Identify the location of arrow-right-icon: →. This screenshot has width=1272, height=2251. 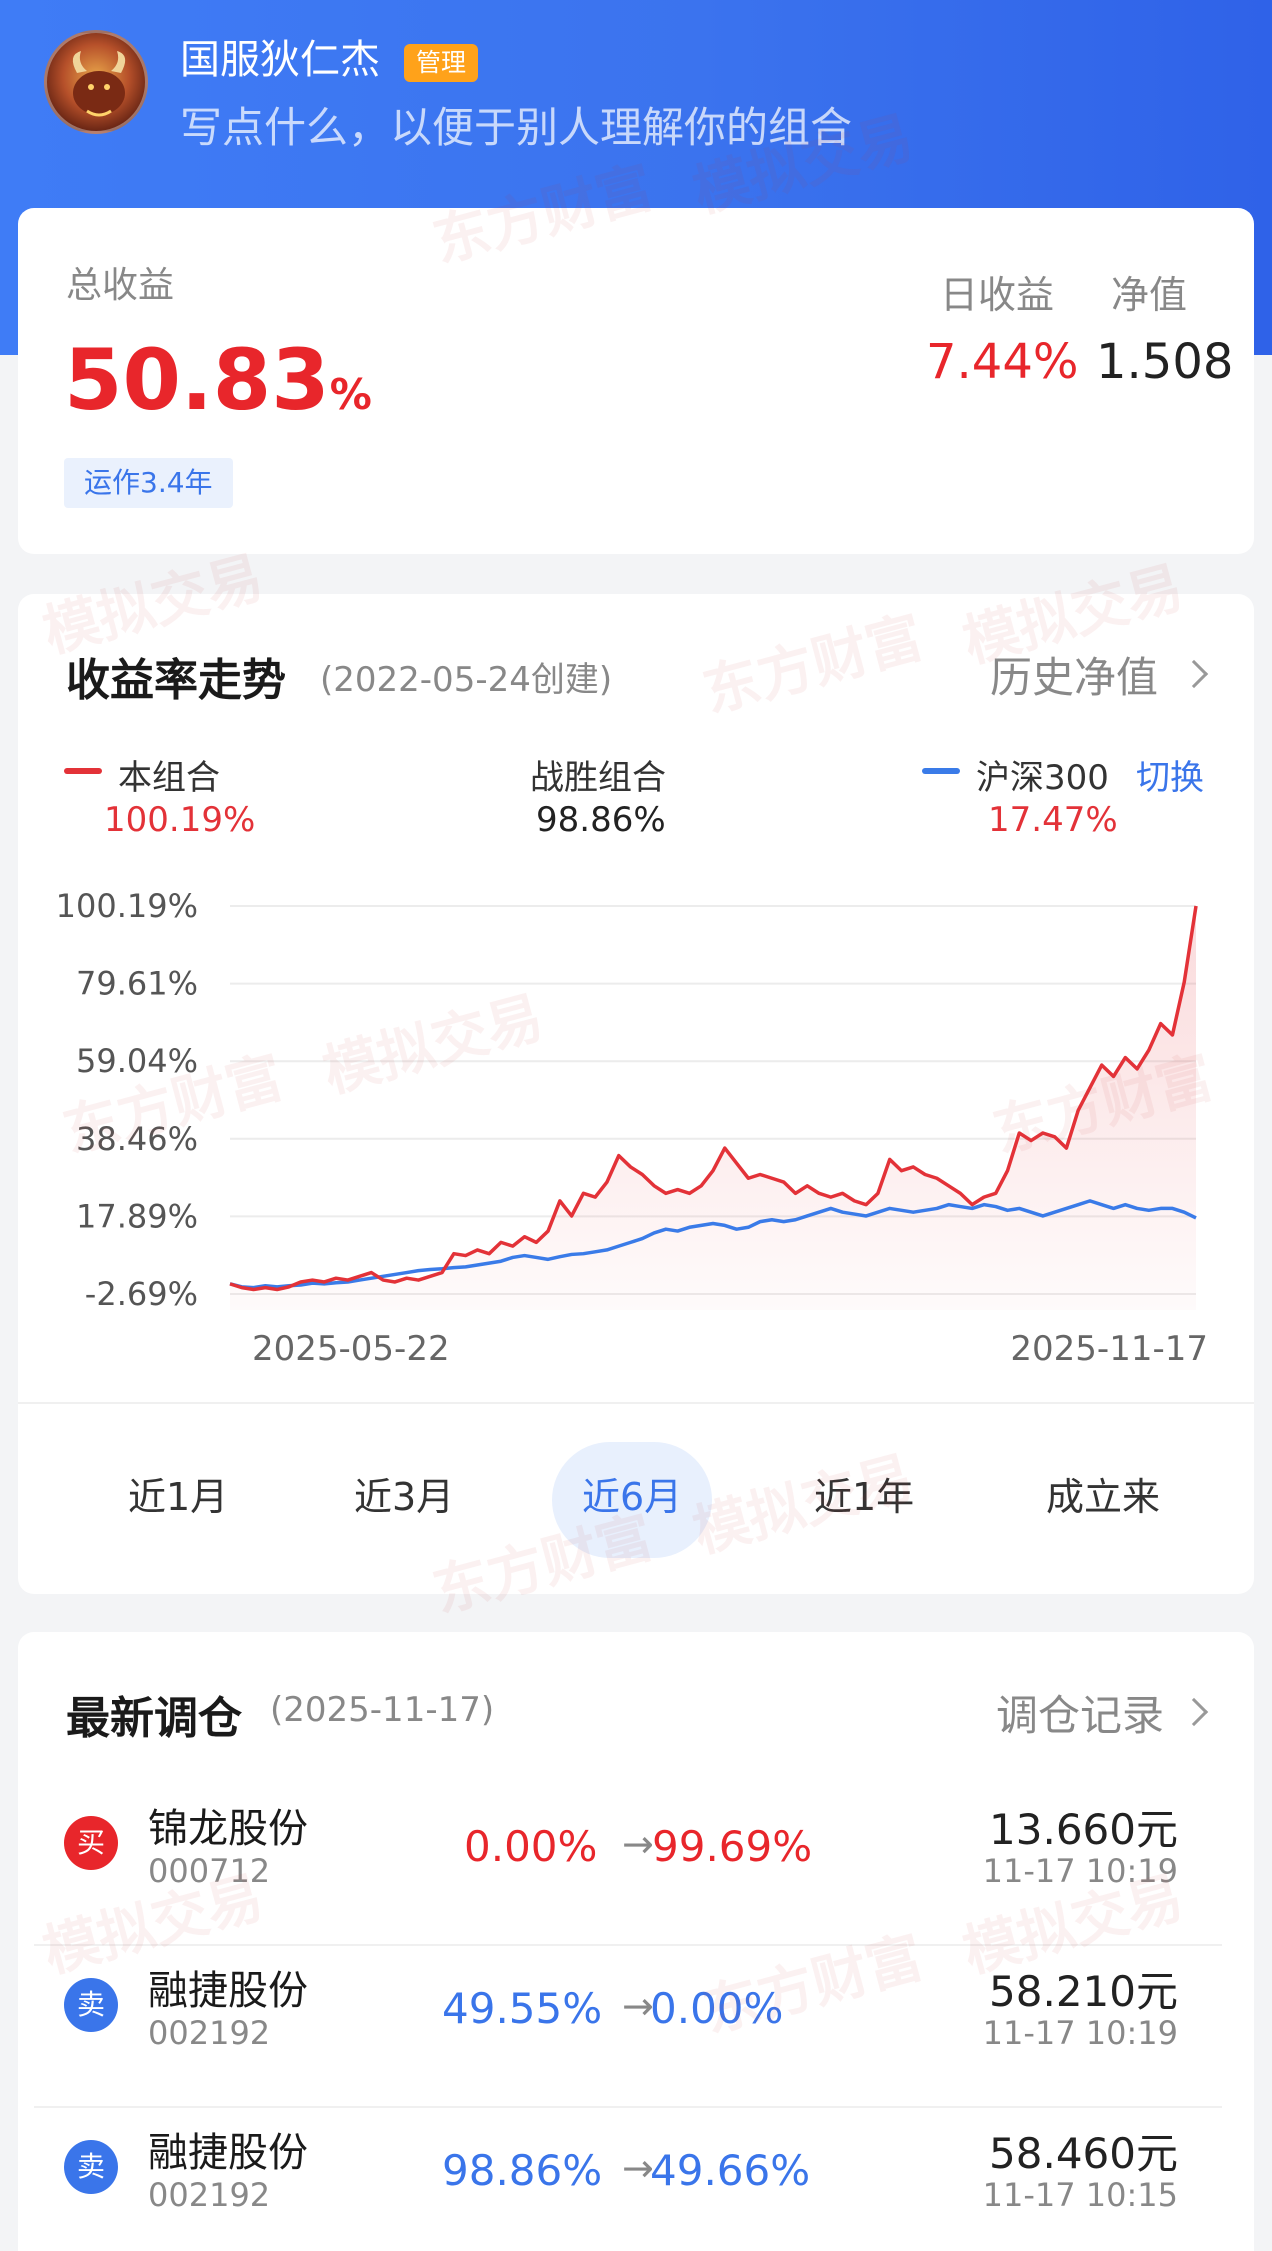
(638, 1844).